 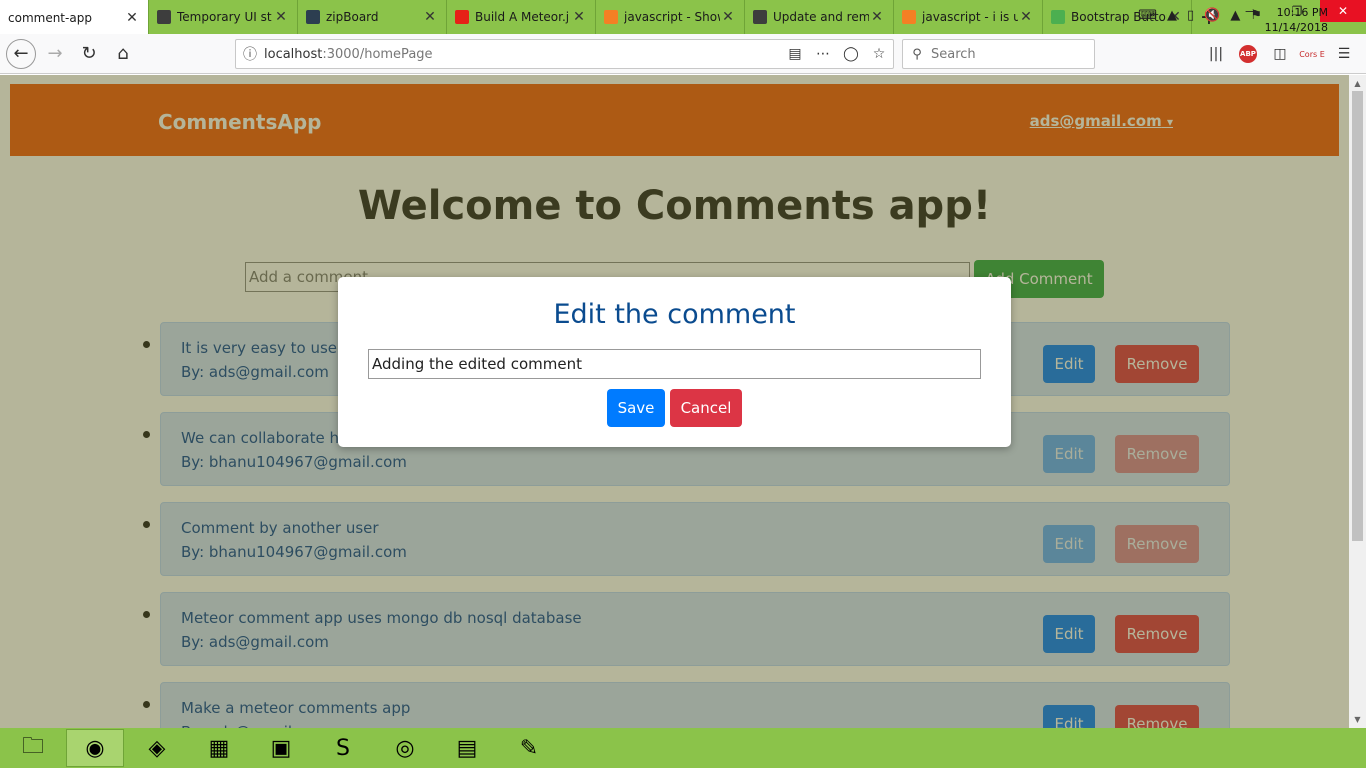 I want to click on edit-comment-modal: Edit the comment Save Cancel, so click(x=674, y=362).